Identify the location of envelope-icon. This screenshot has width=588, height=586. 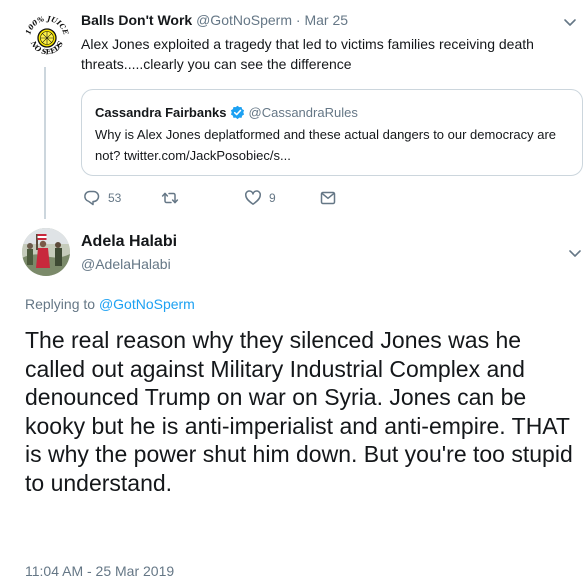
(328, 198).